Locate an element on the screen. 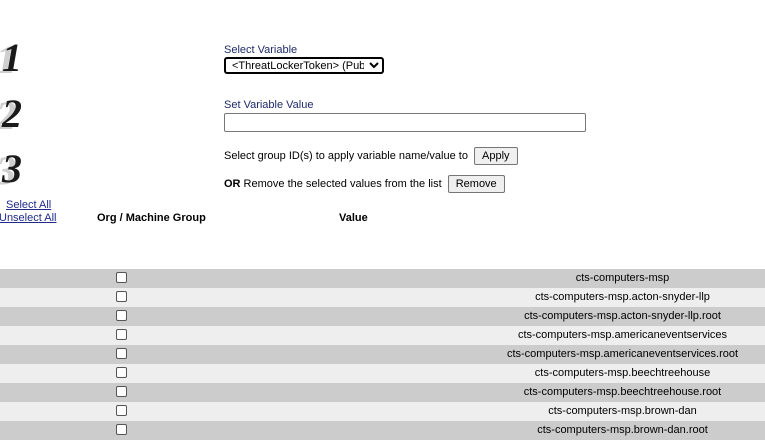  table-row: cts-computers-msp.acton-snyder-llp is located at coordinates (382, 297).